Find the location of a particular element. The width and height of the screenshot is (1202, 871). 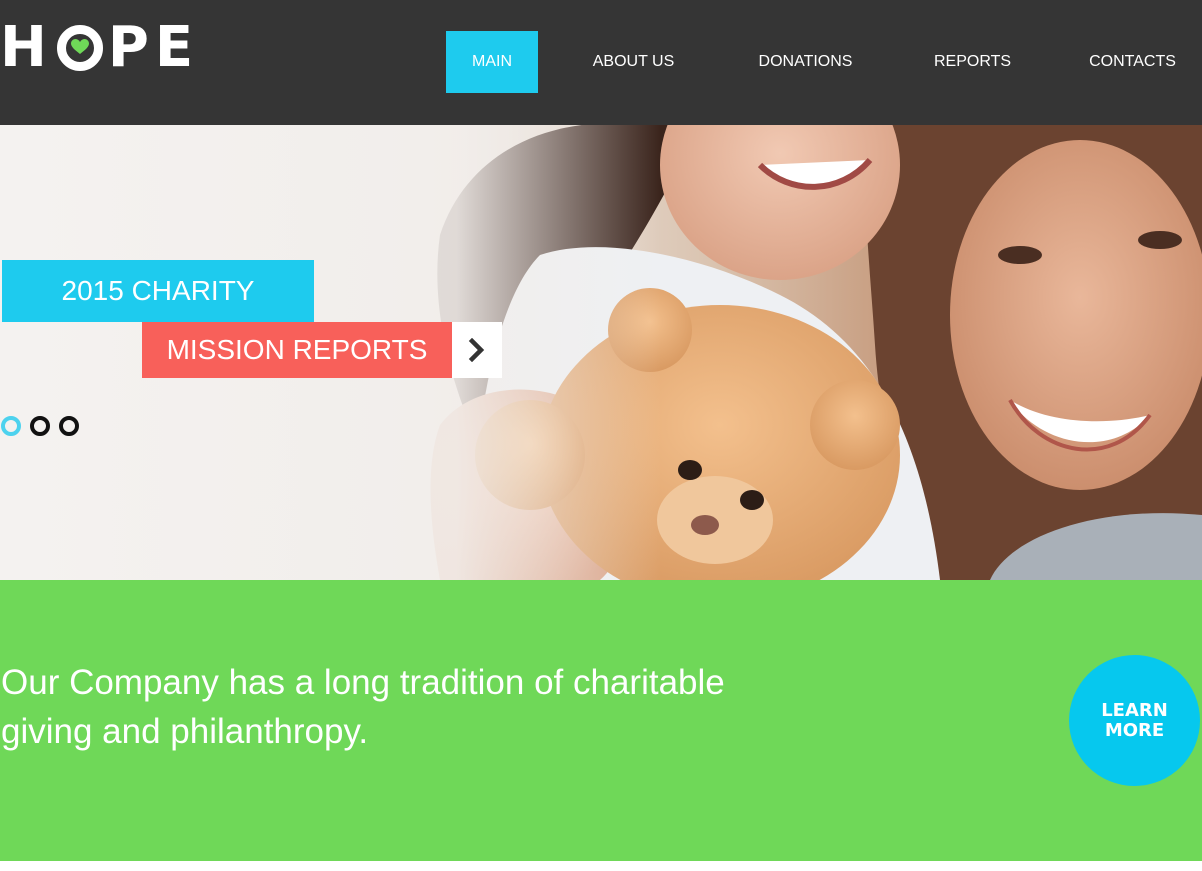

logo-letters-end: PE is located at coordinates (153, 47).